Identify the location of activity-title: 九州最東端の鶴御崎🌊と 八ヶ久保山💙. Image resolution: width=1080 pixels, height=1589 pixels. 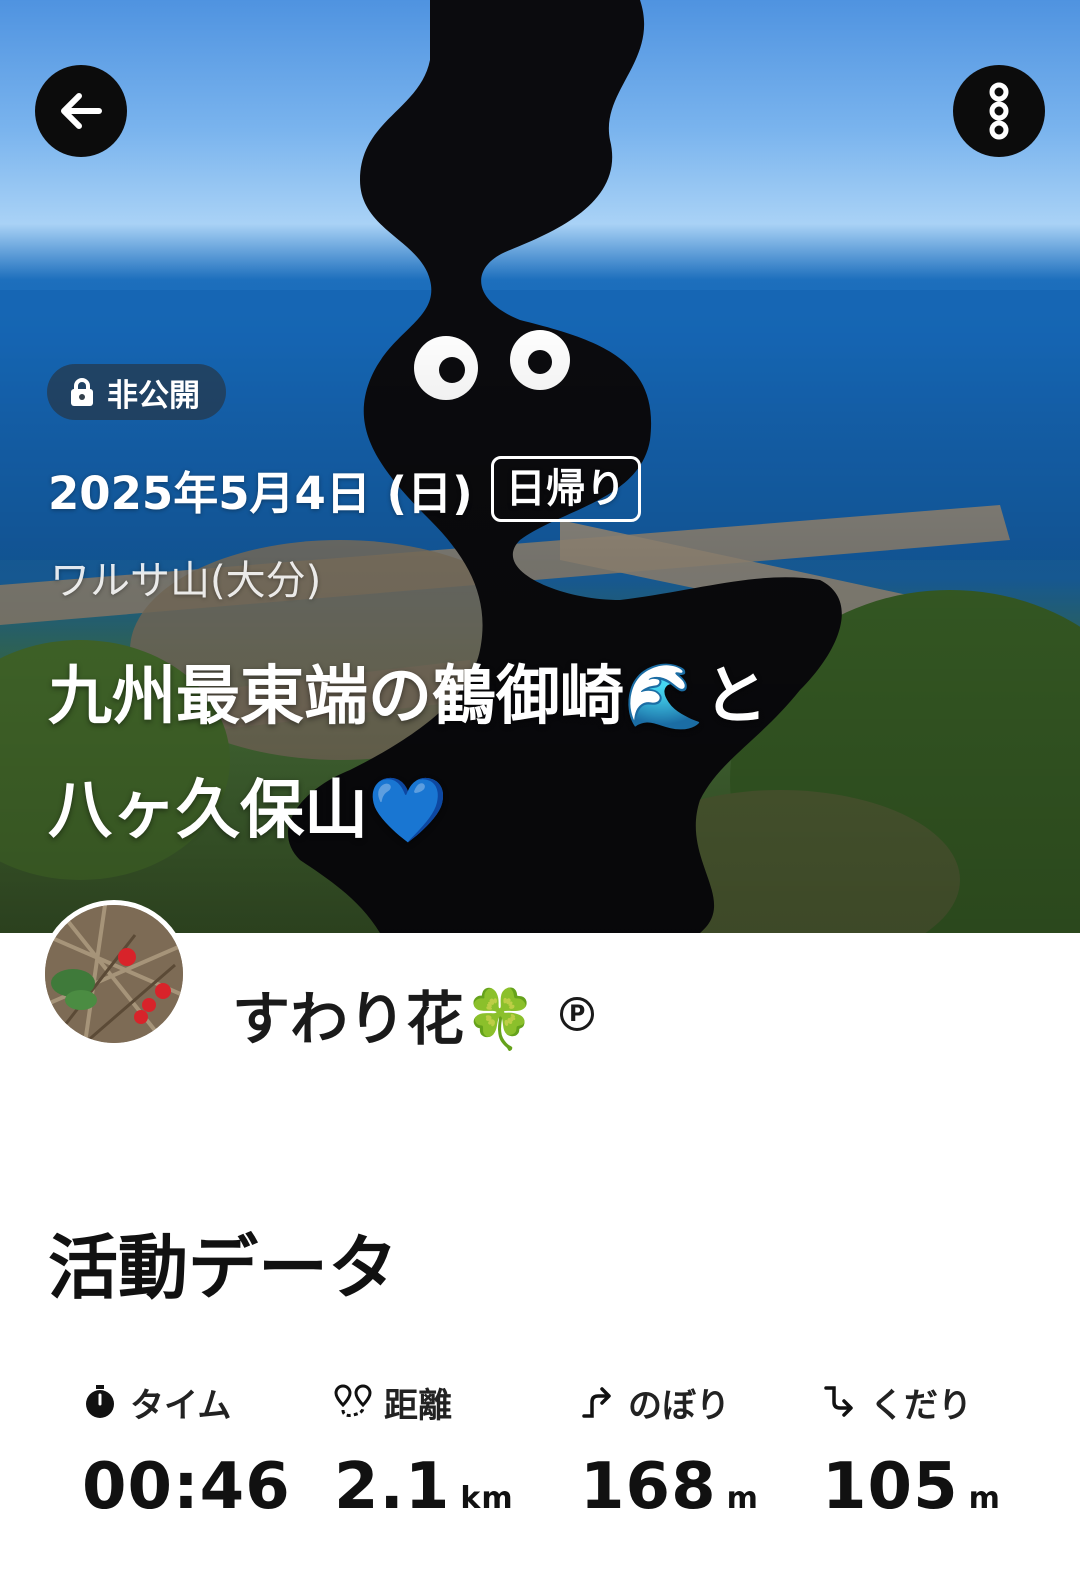
(528, 754).